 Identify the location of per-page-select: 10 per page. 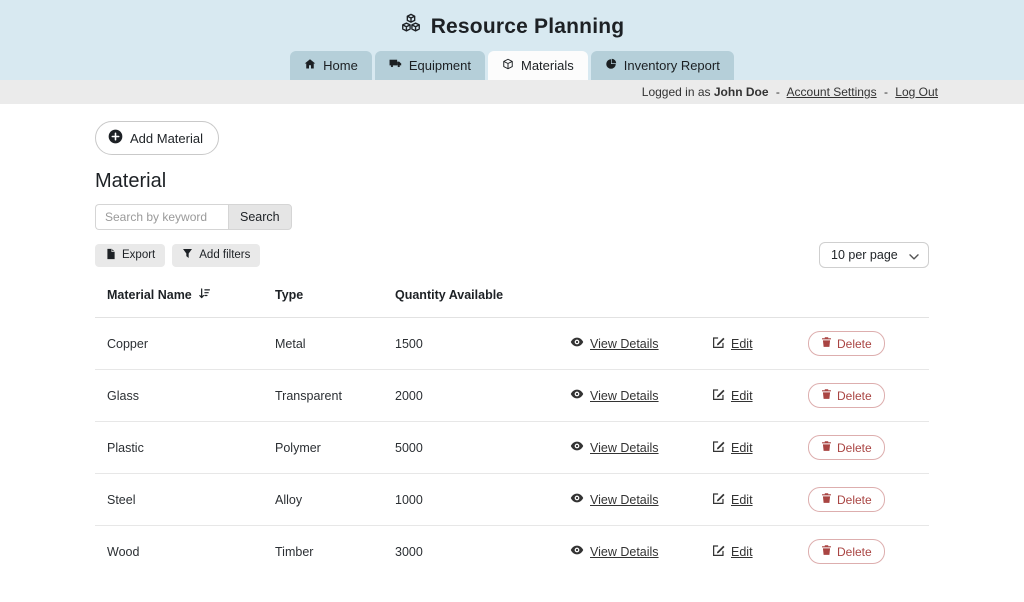
(874, 255).